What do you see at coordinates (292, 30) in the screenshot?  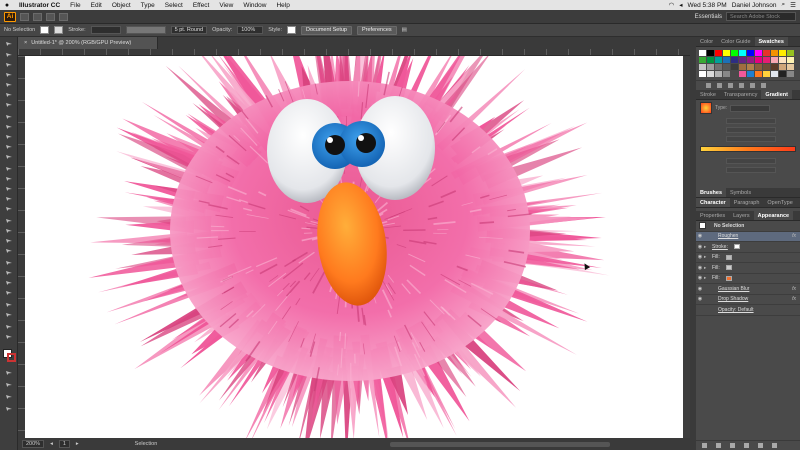 I see `graphic-style-swatch` at bounding box center [292, 30].